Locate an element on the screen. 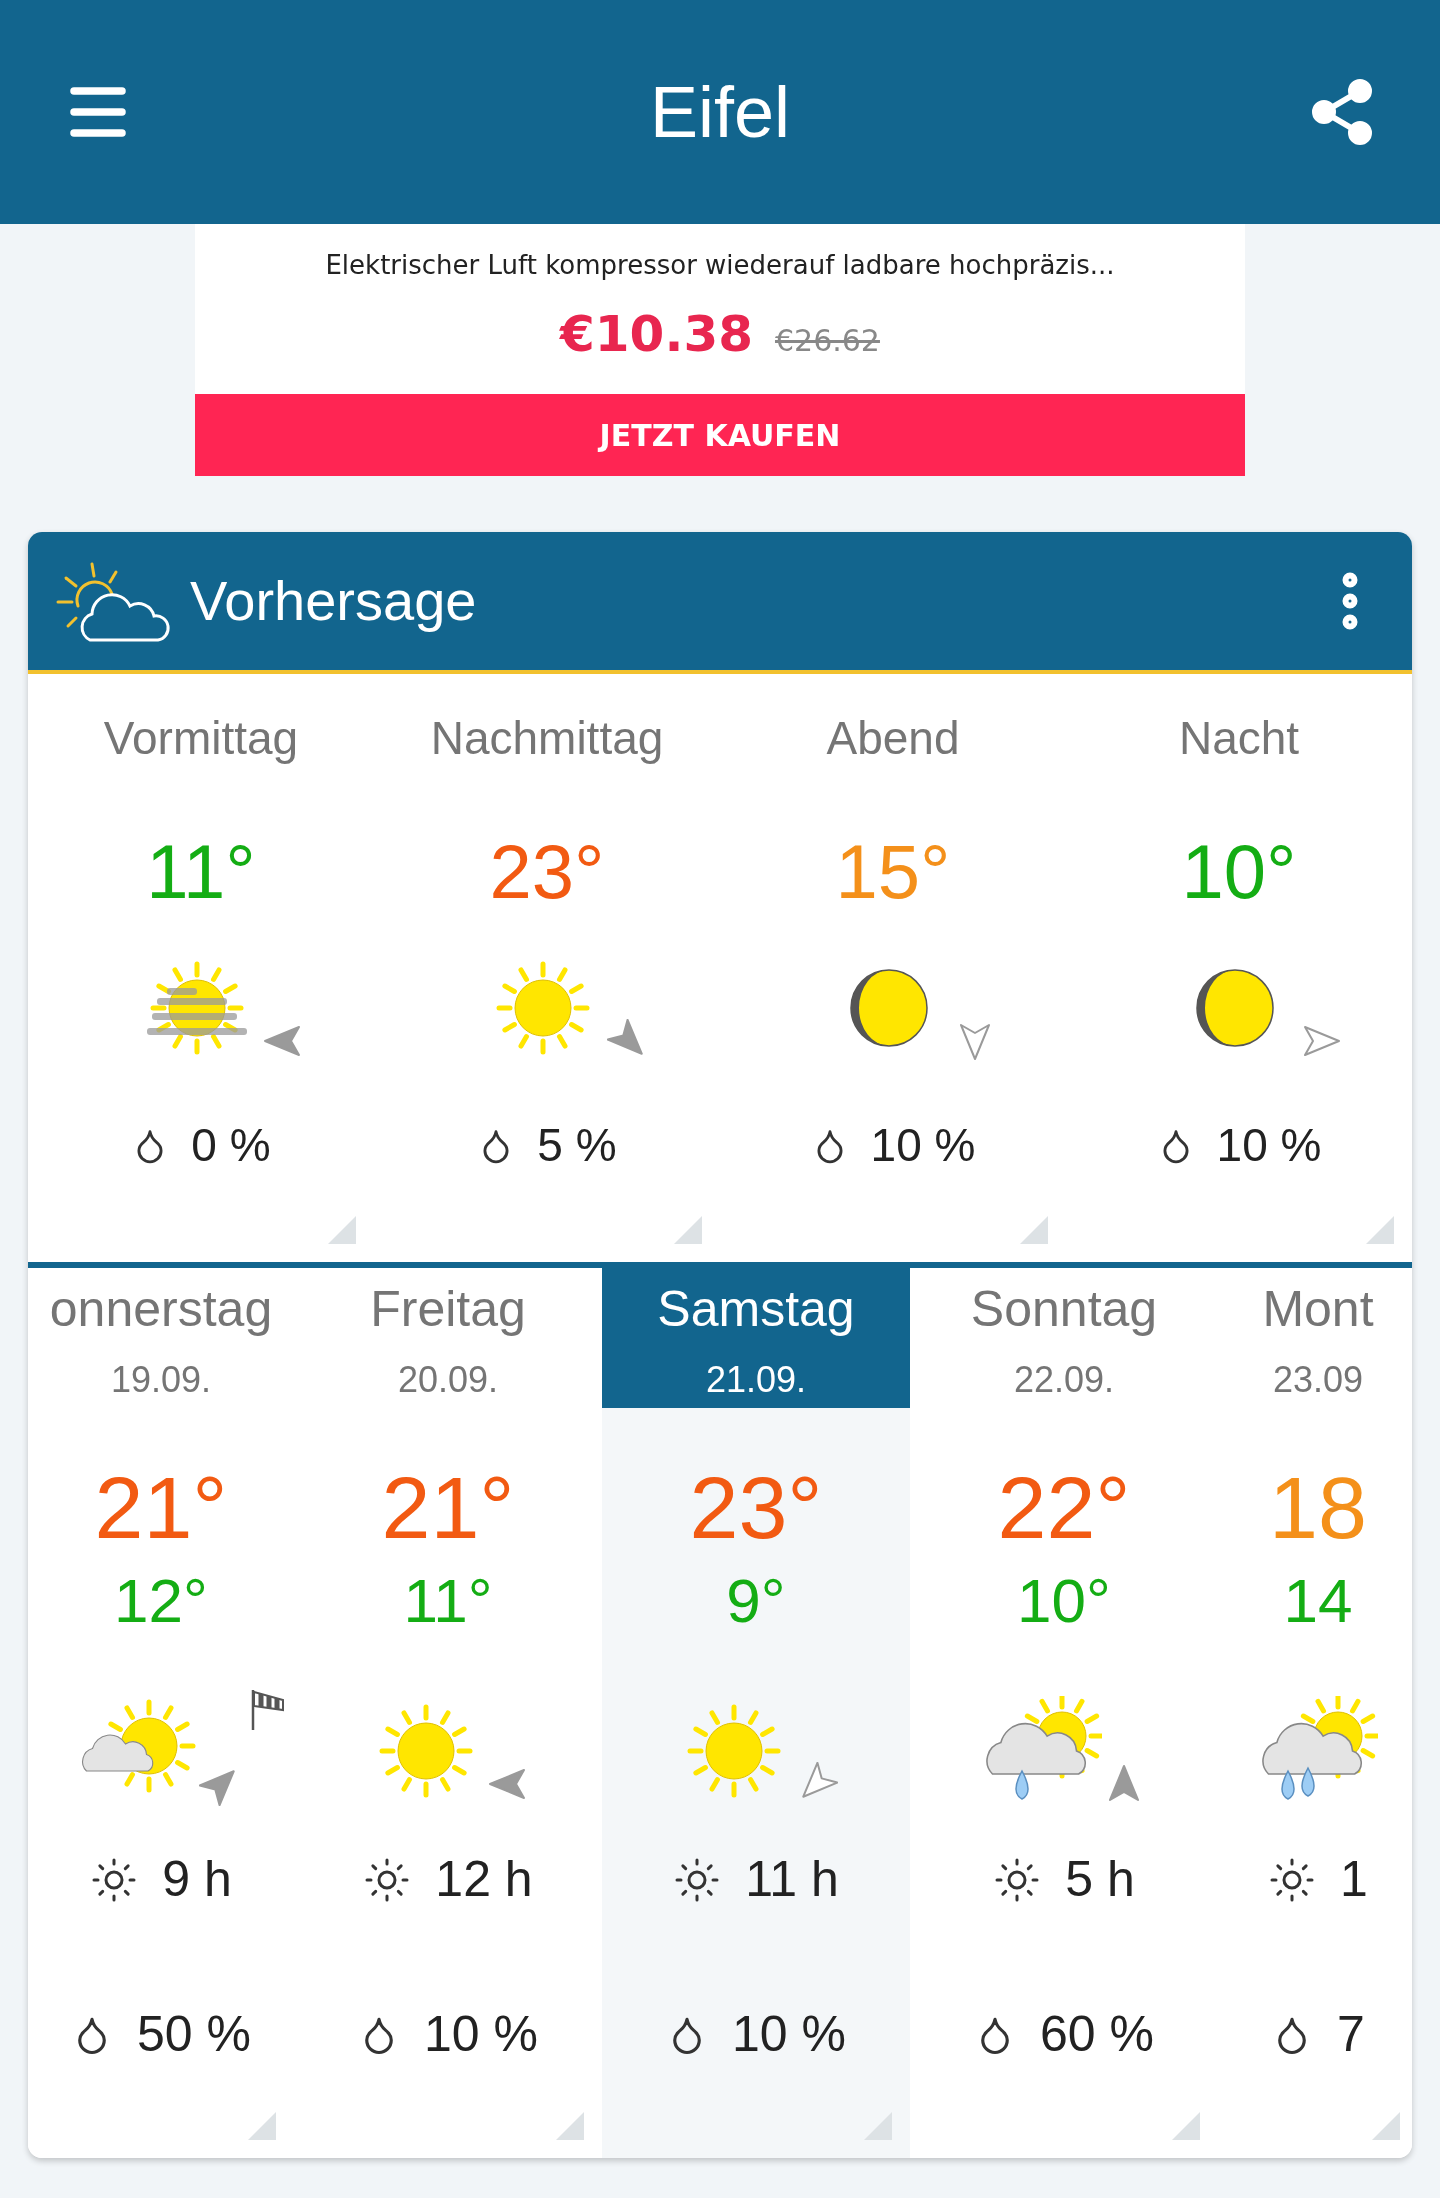 Image resolution: width=1440 pixels, height=2198 pixels. sunshine-hours: 9 h is located at coordinates (197, 1879).